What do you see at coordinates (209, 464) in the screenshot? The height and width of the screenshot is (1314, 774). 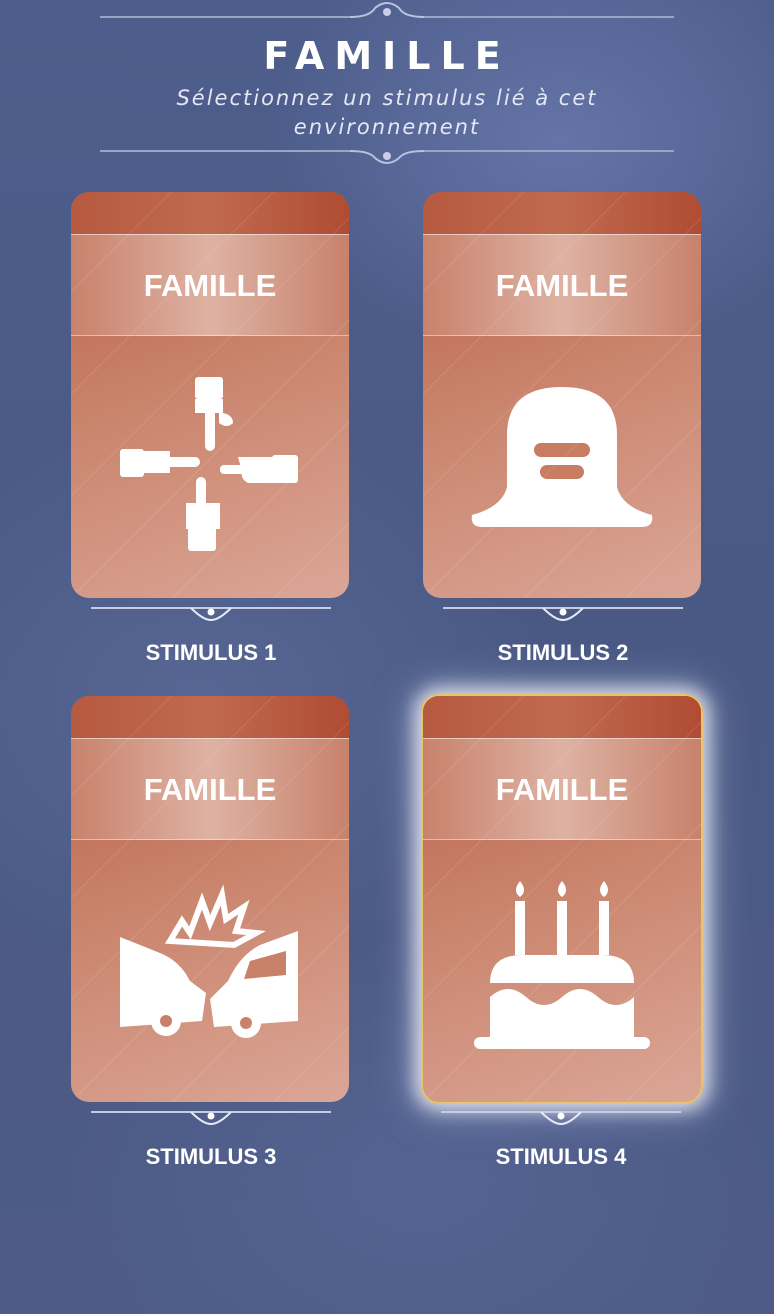 I see `pointing-hands-icon` at bounding box center [209, 464].